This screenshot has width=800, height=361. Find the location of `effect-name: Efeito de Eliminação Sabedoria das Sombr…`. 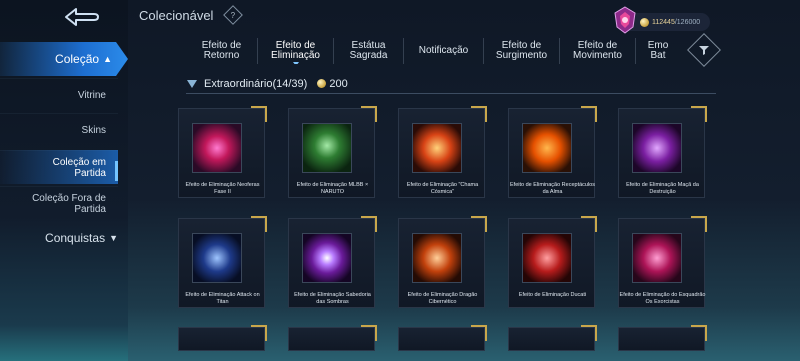

effect-name: Efeito de Eliminação Sabedoria das Sombr… is located at coordinates (332, 298).